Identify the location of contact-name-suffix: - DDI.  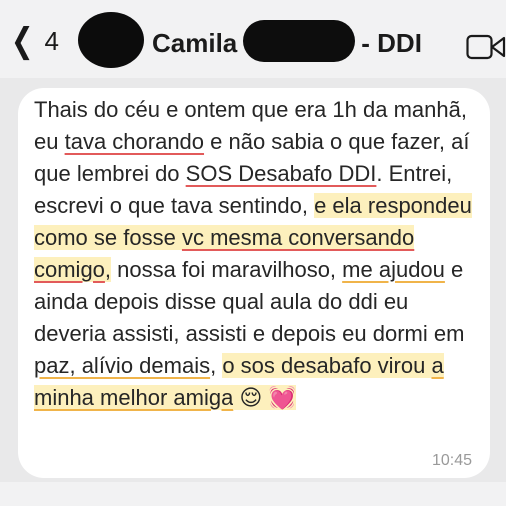
(391, 43).